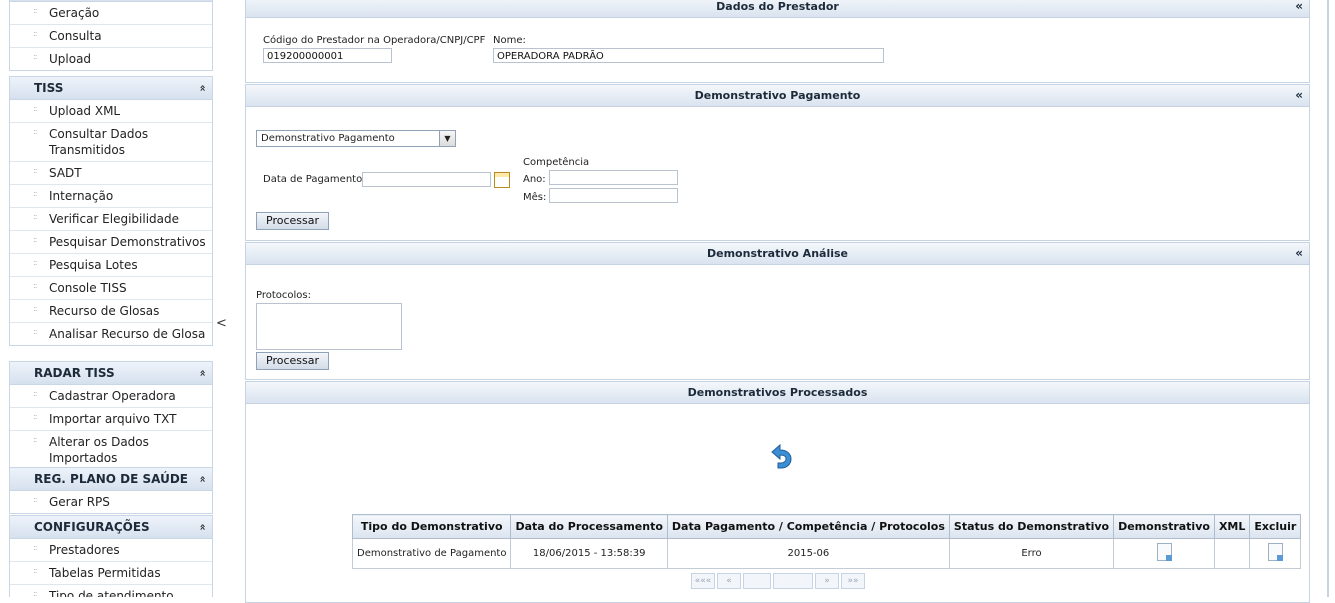  Describe the element at coordinates (827, 581) in the screenshot. I see `pager-next: »` at that location.